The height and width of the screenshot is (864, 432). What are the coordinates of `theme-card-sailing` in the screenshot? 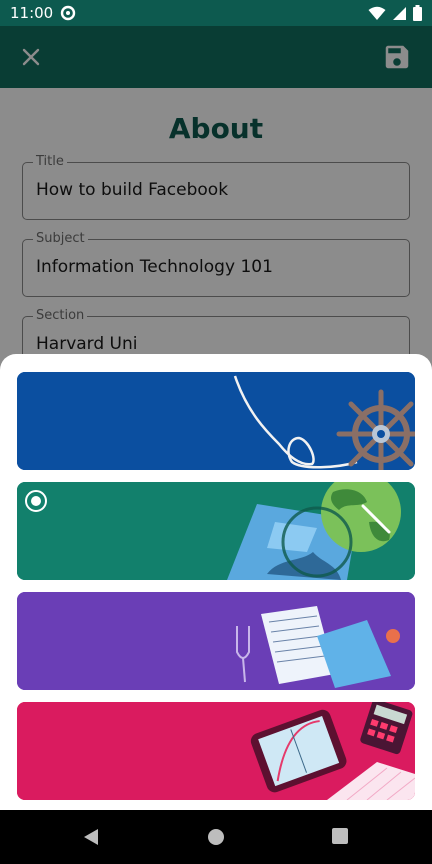 It's located at (216, 421).